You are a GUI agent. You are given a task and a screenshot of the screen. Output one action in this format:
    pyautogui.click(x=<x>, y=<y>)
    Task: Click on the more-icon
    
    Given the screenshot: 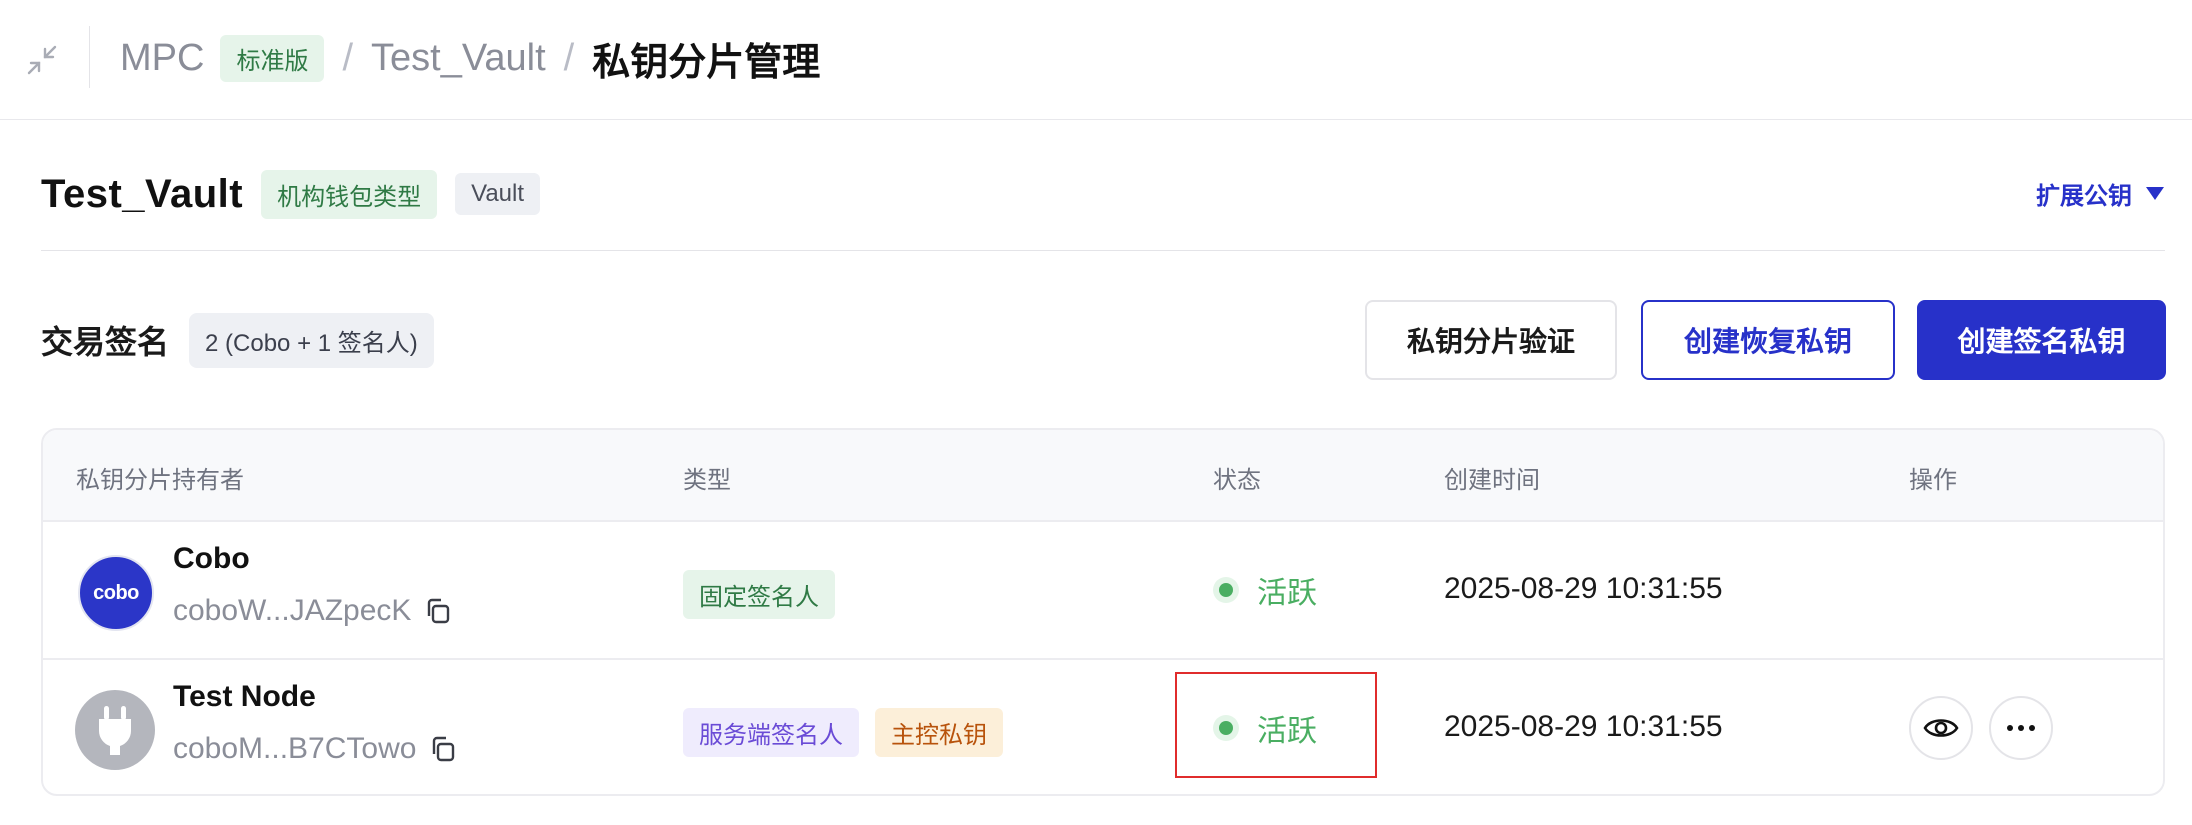 What is the action you would take?
    pyautogui.click(x=2021, y=728)
    